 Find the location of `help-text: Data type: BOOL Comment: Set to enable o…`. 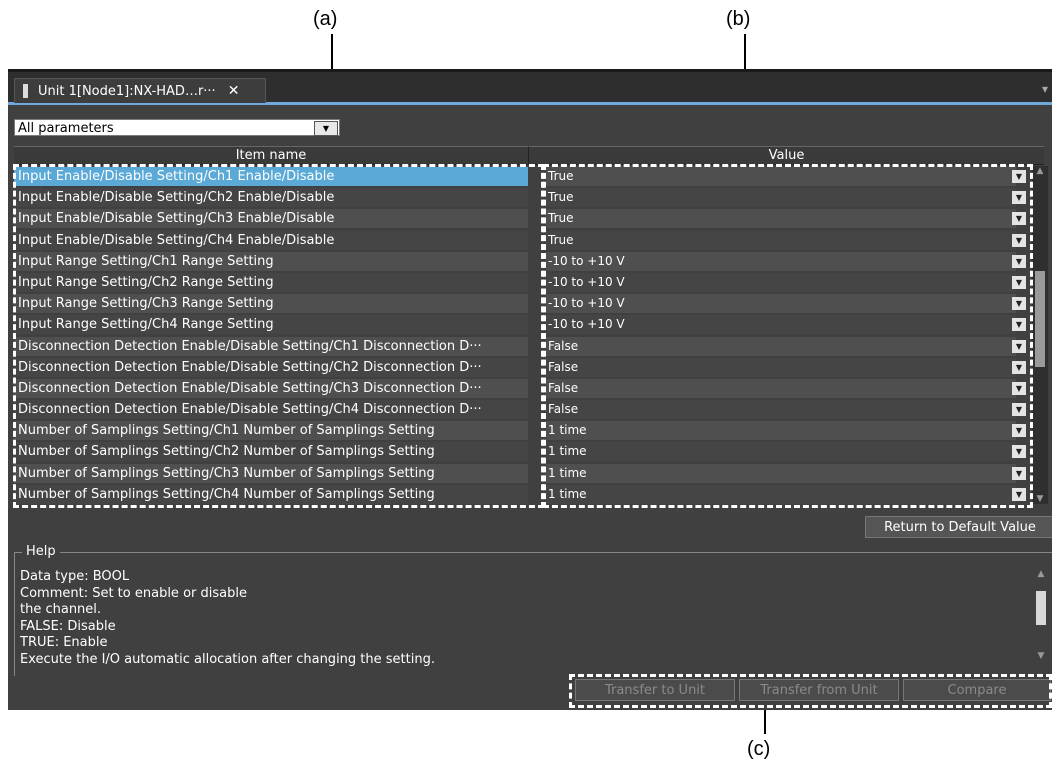

help-text: Data type: BOOL Comment: Set to enable o… is located at coordinates (525, 620).